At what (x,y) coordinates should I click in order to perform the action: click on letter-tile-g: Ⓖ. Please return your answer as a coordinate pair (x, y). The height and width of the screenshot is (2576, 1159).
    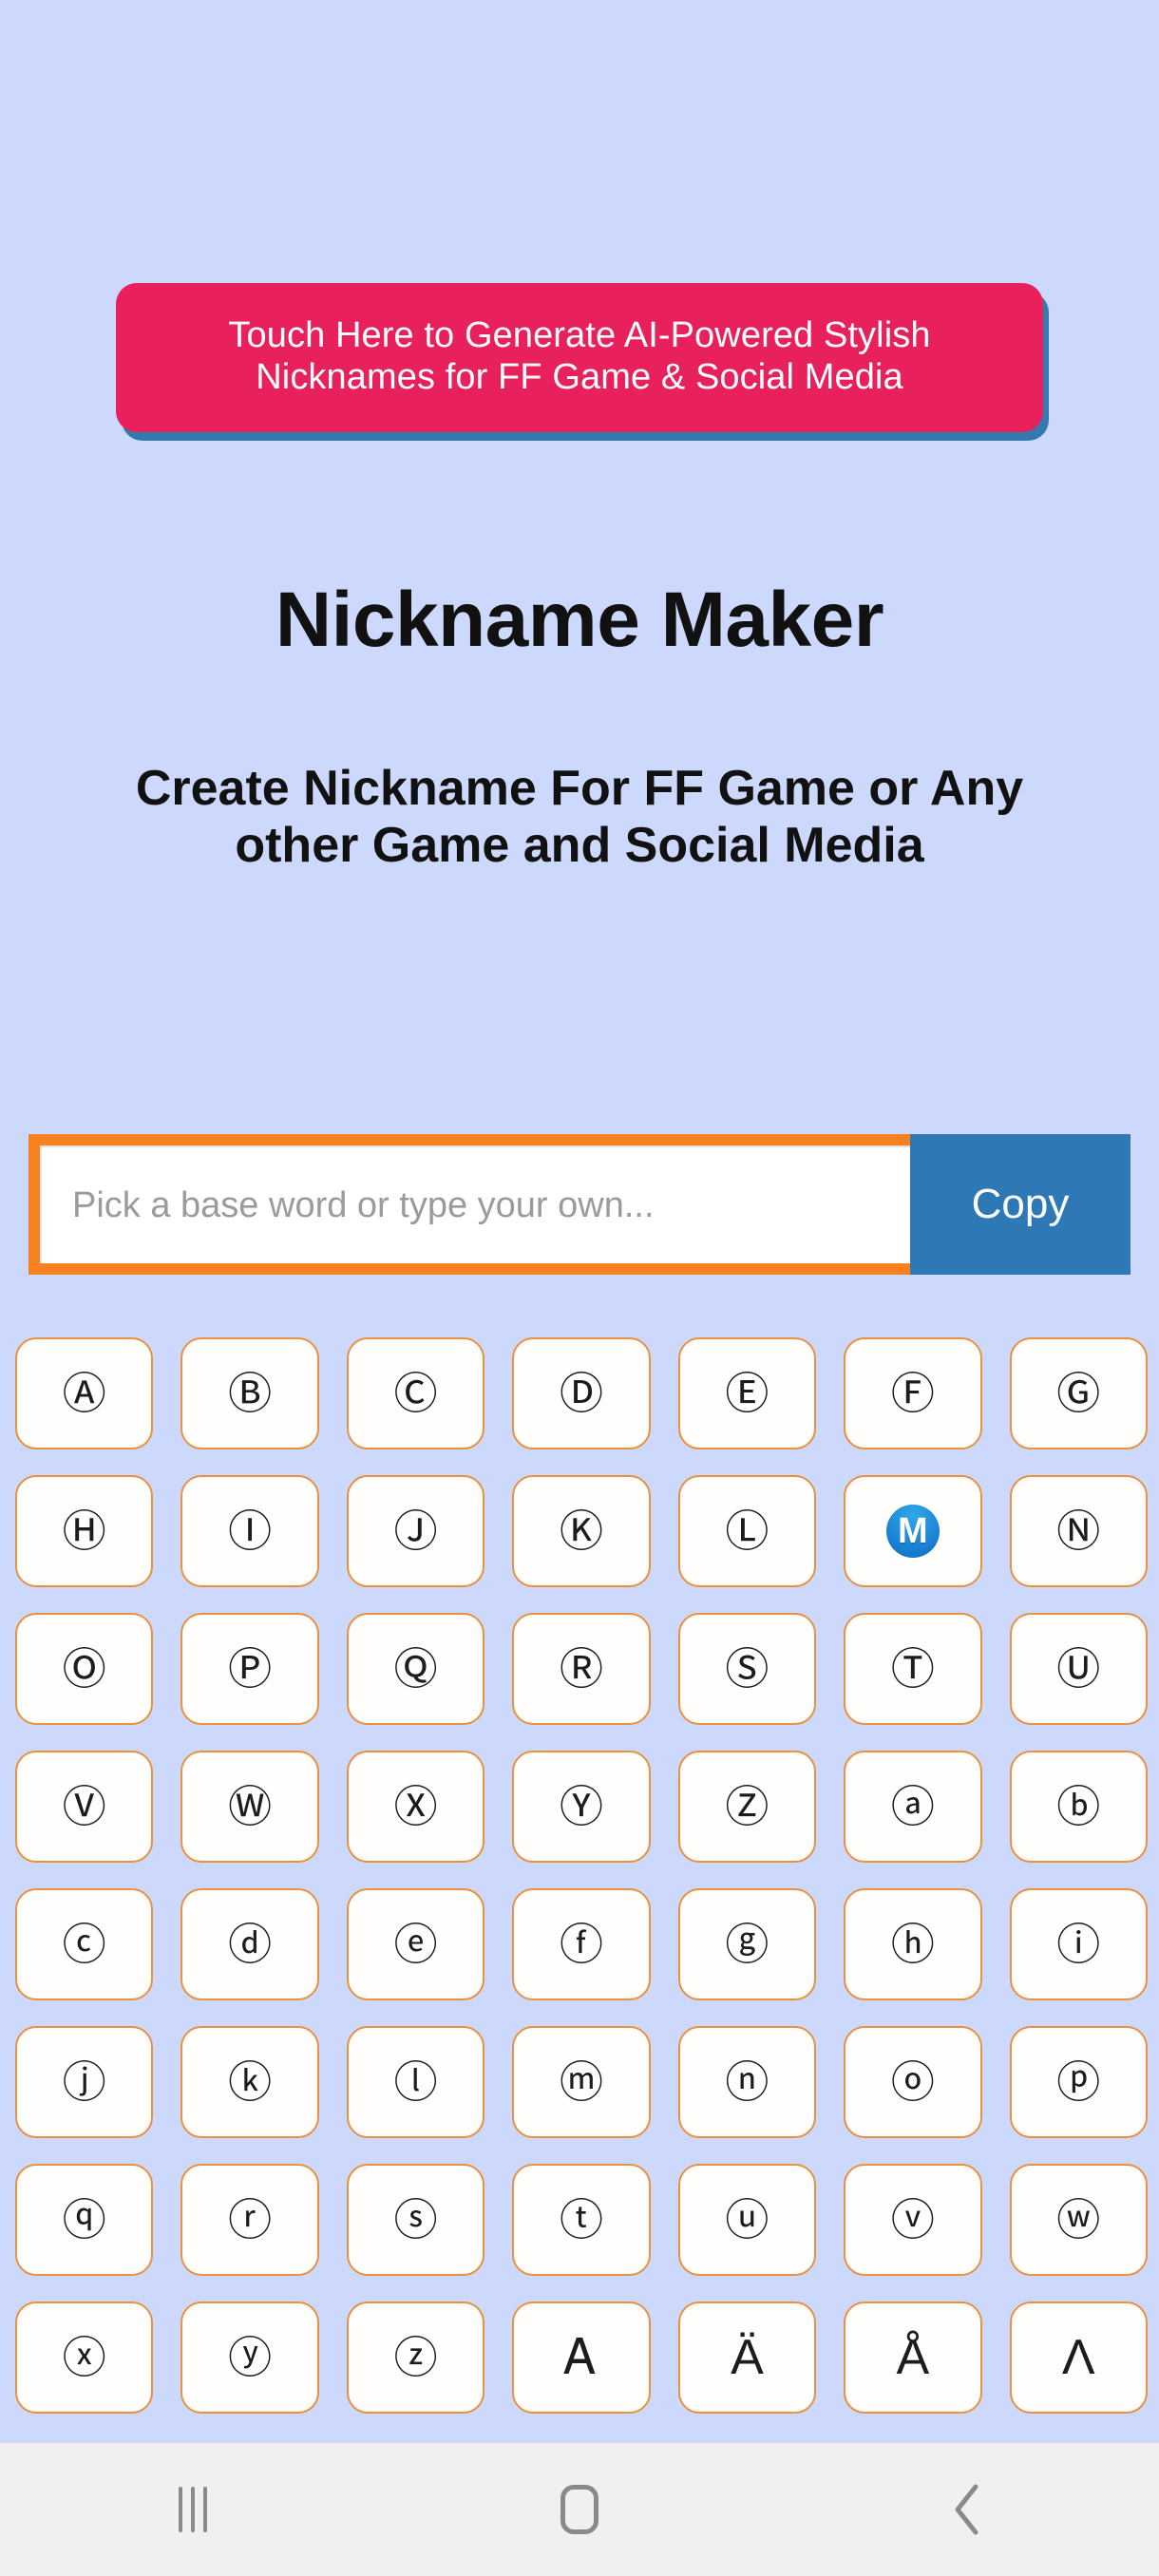
    Looking at the image, I should click on (1078, 1393).